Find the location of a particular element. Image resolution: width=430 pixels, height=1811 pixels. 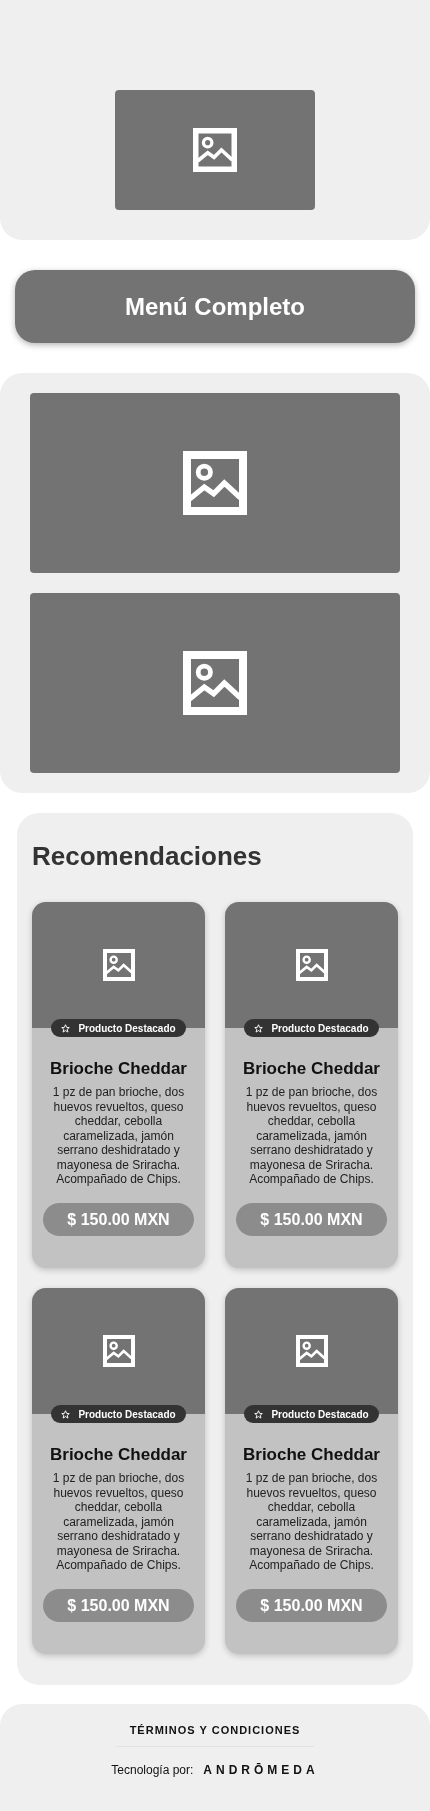

section-title: Recomendaciones is located at coordinates (147, 856).